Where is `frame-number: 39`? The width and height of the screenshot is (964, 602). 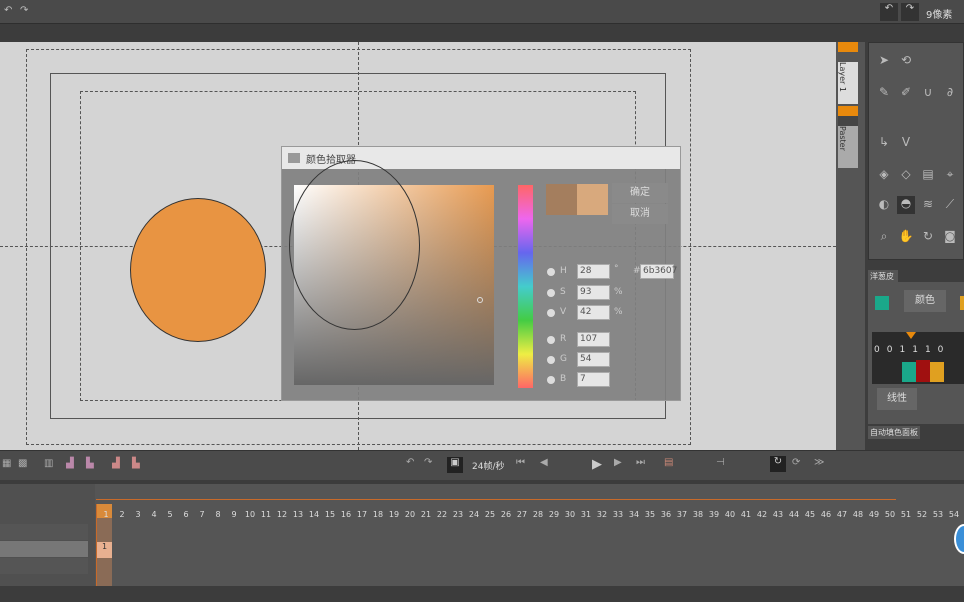 frame-number: 39 is located at coordinates (714, 514).